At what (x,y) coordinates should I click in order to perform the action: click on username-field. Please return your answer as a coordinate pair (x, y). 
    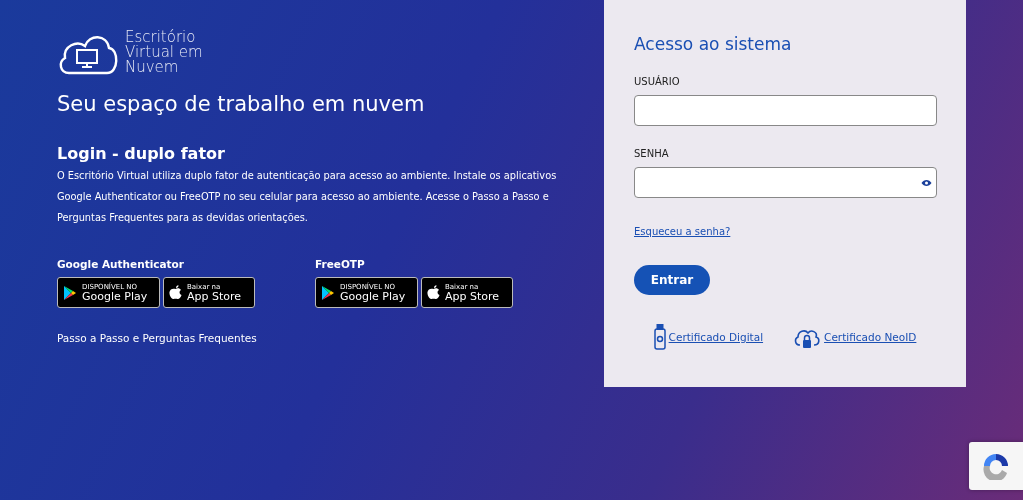
    Looking at the image, I should click on (785, 110).